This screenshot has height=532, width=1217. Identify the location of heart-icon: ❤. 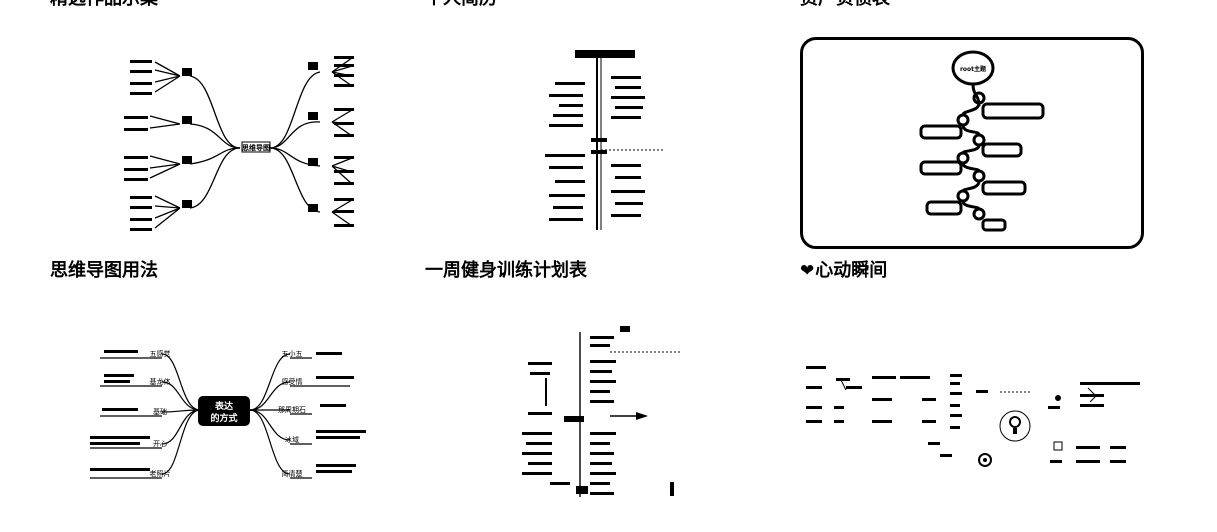
(807, 271).